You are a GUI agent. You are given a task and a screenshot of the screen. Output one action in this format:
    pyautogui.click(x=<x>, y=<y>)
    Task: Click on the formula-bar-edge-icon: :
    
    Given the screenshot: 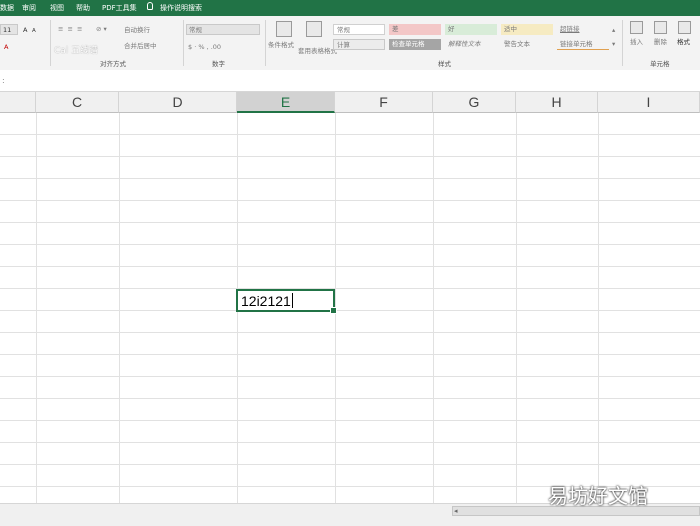 What is the action you would take?
    pyautogui.click(x=3, y=80)
    